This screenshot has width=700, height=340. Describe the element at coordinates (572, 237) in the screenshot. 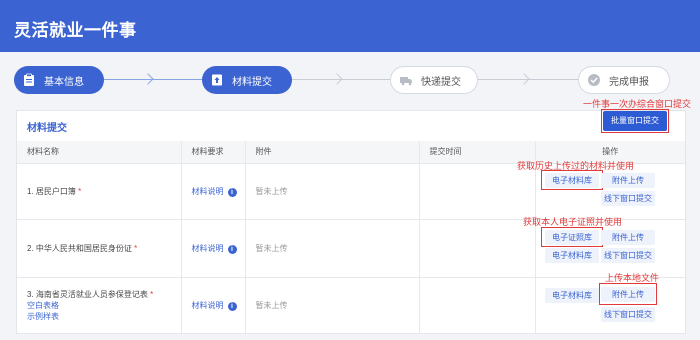

I see `e-license-library-button: 电子证照库` at that location.